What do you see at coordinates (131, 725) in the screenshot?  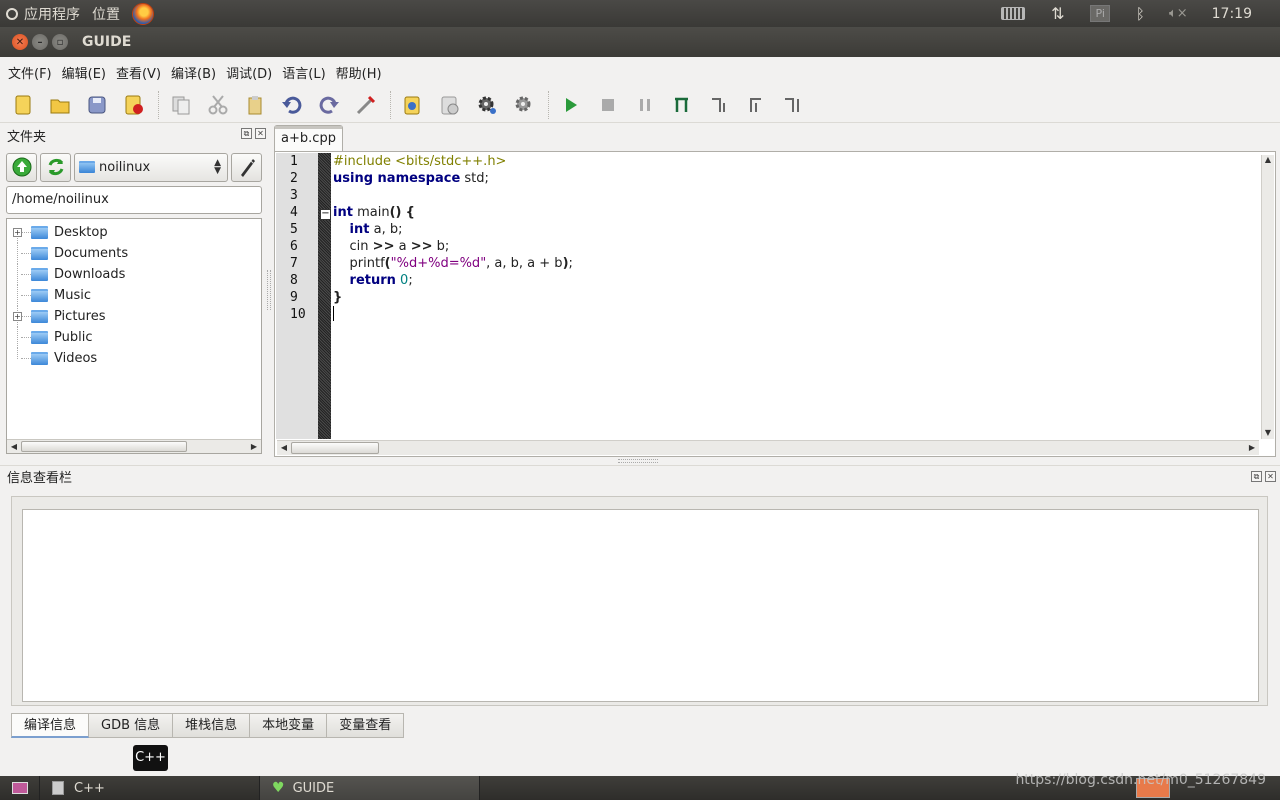 I see `tab-gdb-info: GDB 信息` at bounding box center [131, 725].